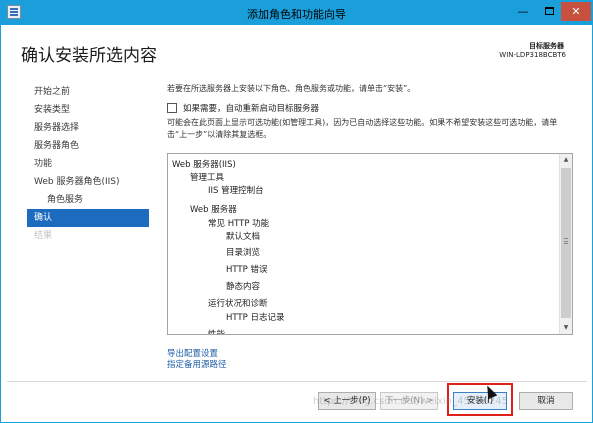 This screenshot has height=423, width=593. What do you see at coordinates (243, 287) in the screenshot?
I see `list-item: 静态内容` at bounding box center [243, 287].